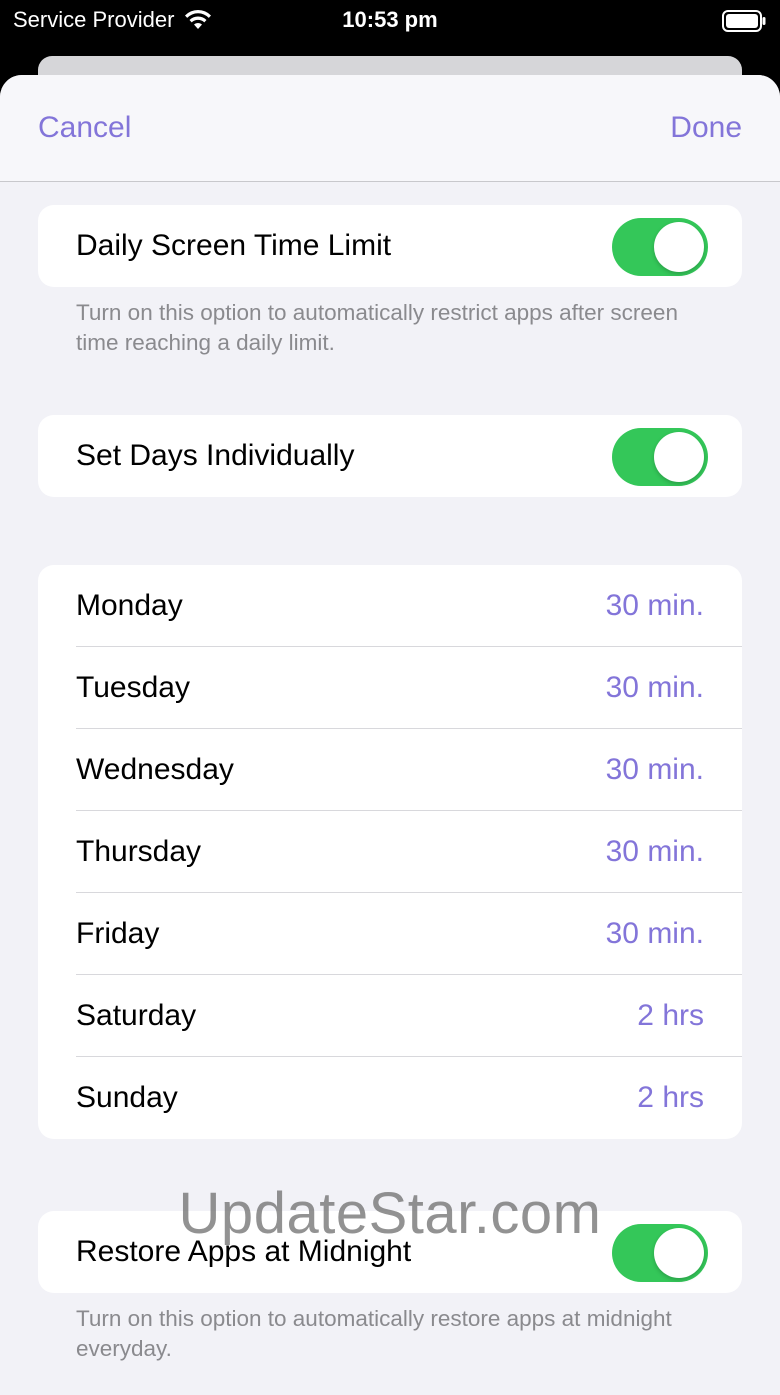 Image resolution: width=780 pixels, height=1395 pixels. What do you see at coordinates (129, 605) in the screenshot?
I see `day-name: Monday` at bounding box center [129, 605].